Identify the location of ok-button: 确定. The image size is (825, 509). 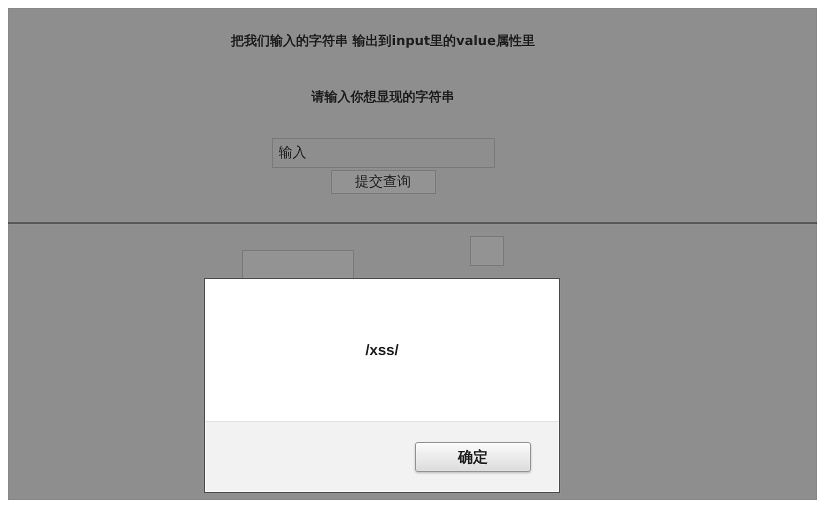
(473, 457).